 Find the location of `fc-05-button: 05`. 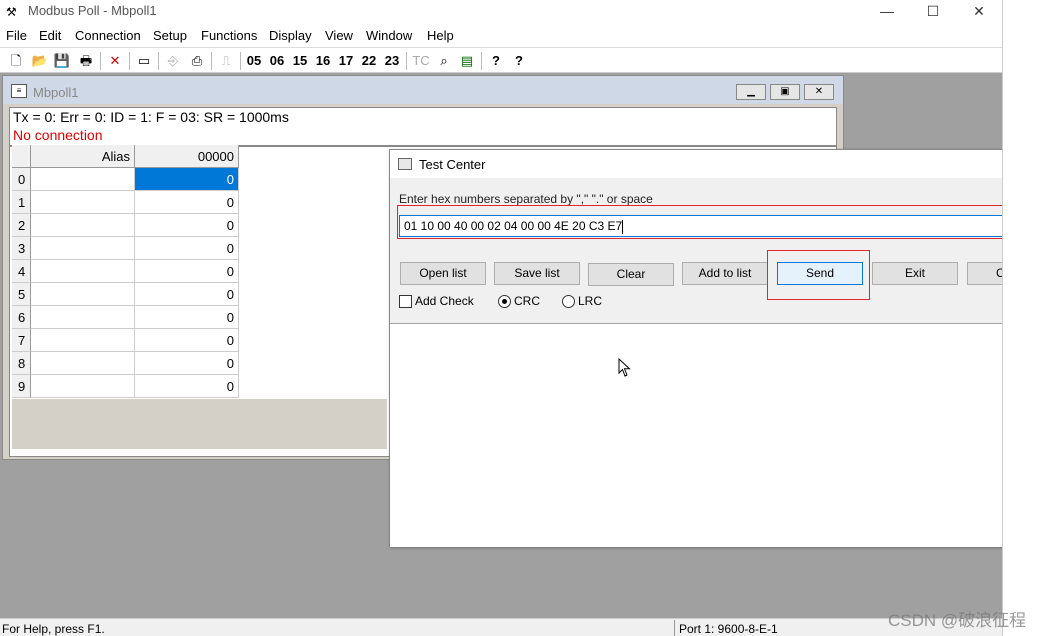

fc-05-button: 05 is located at coordinates (254, 61).